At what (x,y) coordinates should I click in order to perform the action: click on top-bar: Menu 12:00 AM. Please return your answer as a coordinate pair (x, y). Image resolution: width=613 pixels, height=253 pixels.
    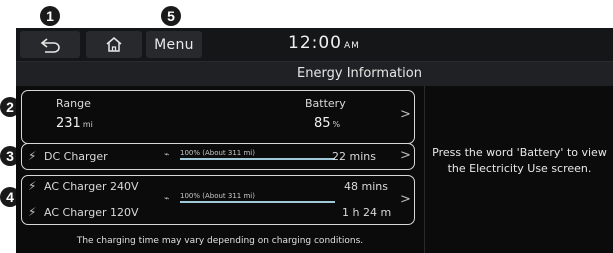
    Looking at the image, I should click on (314, 45).